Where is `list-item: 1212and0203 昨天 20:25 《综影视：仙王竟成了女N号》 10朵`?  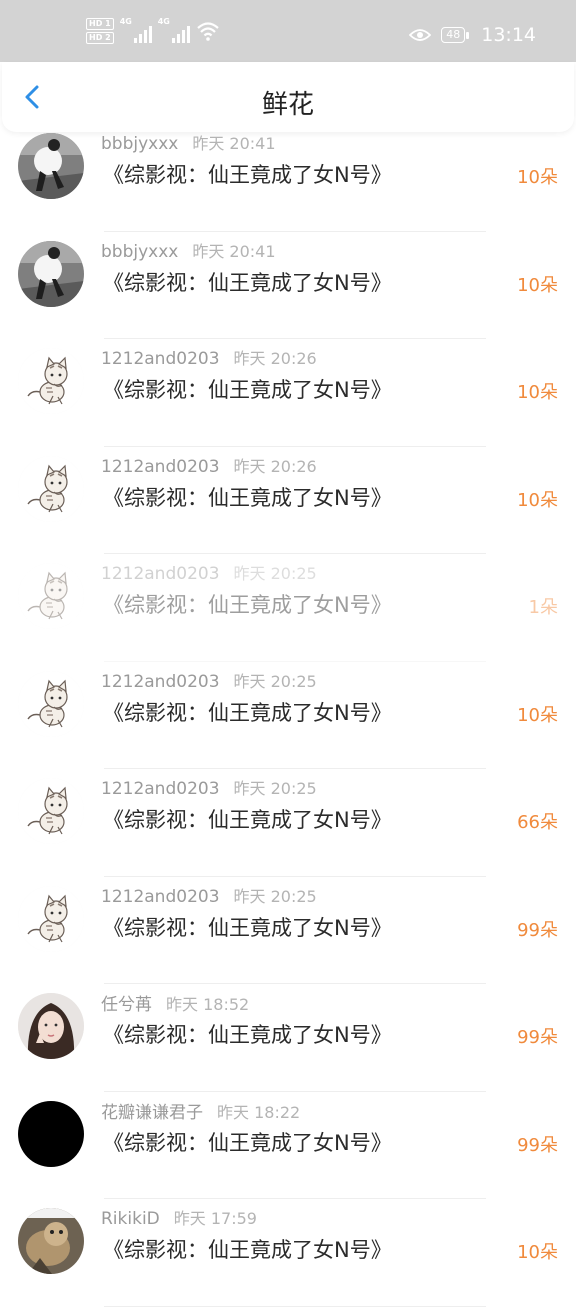 list-item: 1212and0203 昨天 20:25 《综影视：仙王竟成了女N号》 10朵 is located at coordinates (288, 715).